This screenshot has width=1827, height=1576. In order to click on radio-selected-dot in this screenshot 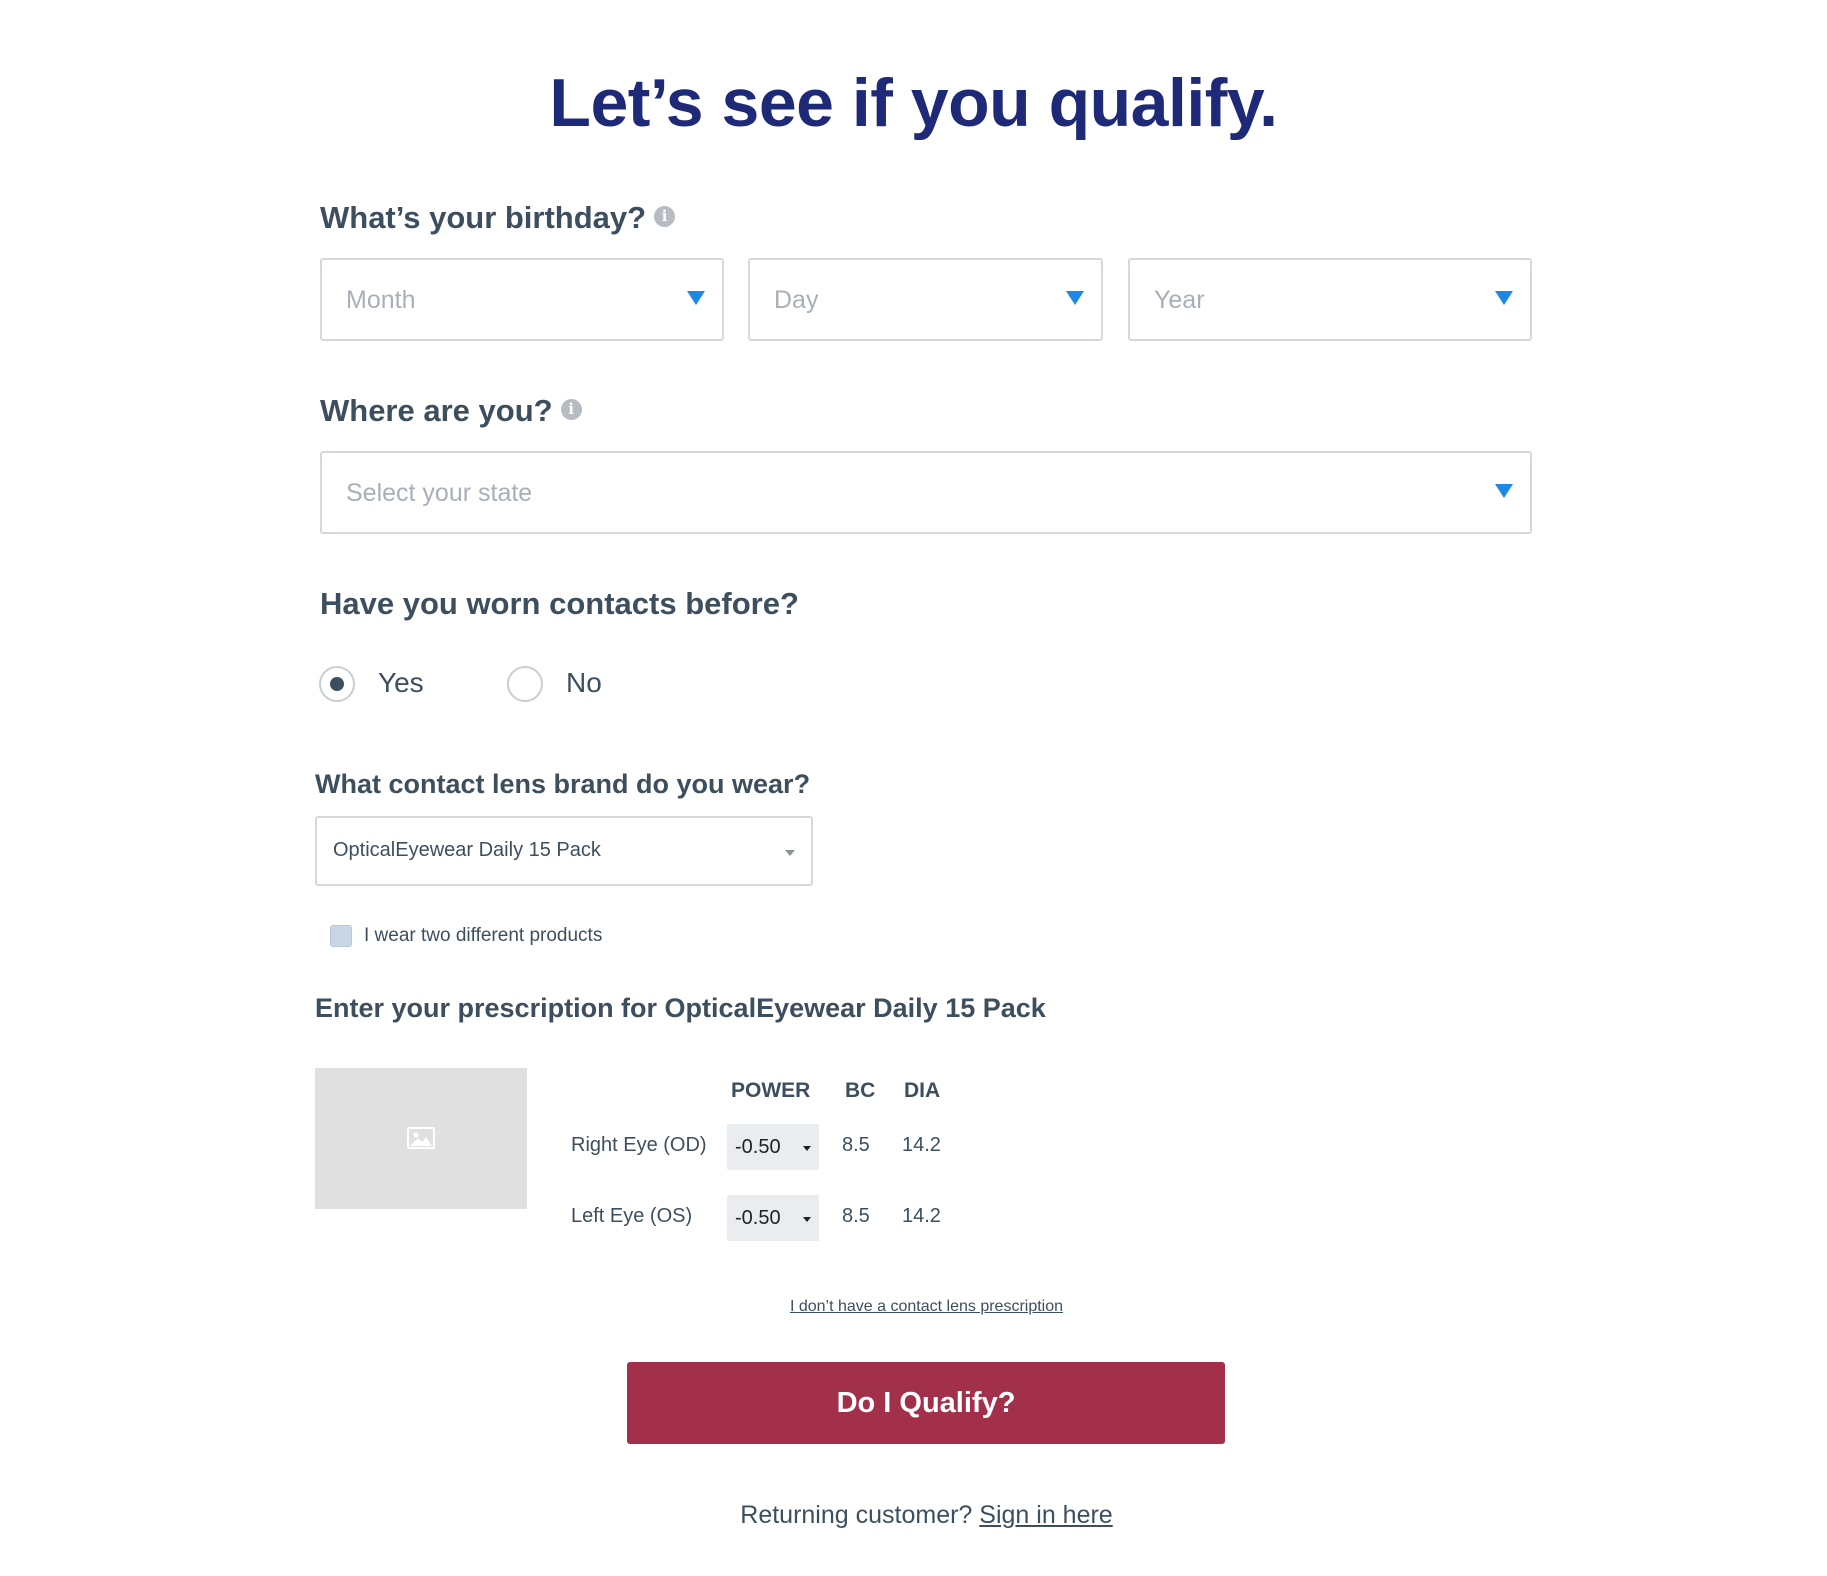, I will do `click(337, 684)`.